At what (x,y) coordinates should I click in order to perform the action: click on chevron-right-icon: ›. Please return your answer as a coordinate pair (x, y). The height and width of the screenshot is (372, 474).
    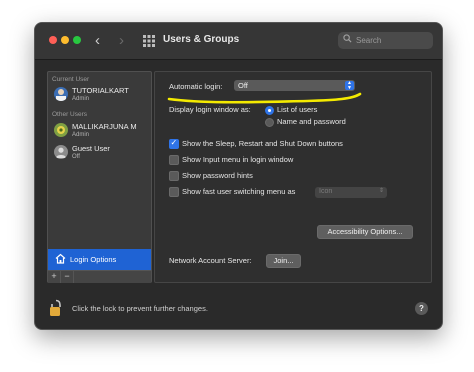
    Looking at the image, I should click on (121, 40).